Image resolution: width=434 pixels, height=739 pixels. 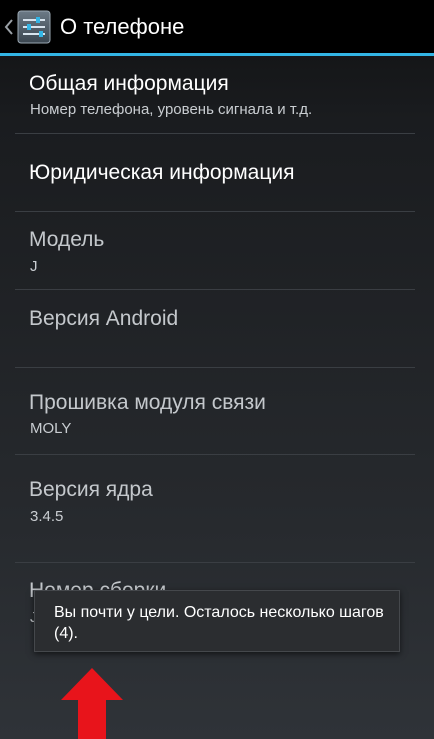 I want to click on pref-item-baseband-version: Прошивка модуля связи MOLY, so click(x=217, y=411).